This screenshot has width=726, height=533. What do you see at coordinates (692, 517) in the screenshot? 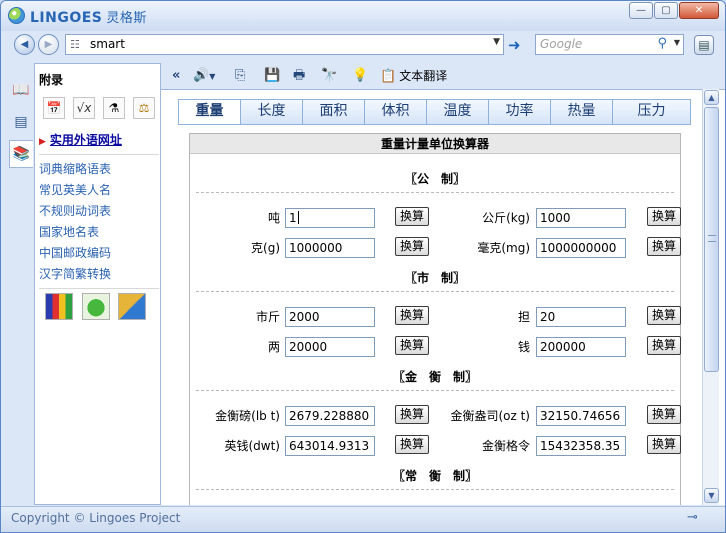
I see `pin-icon: ⊸` at bounding box center [692, 517].